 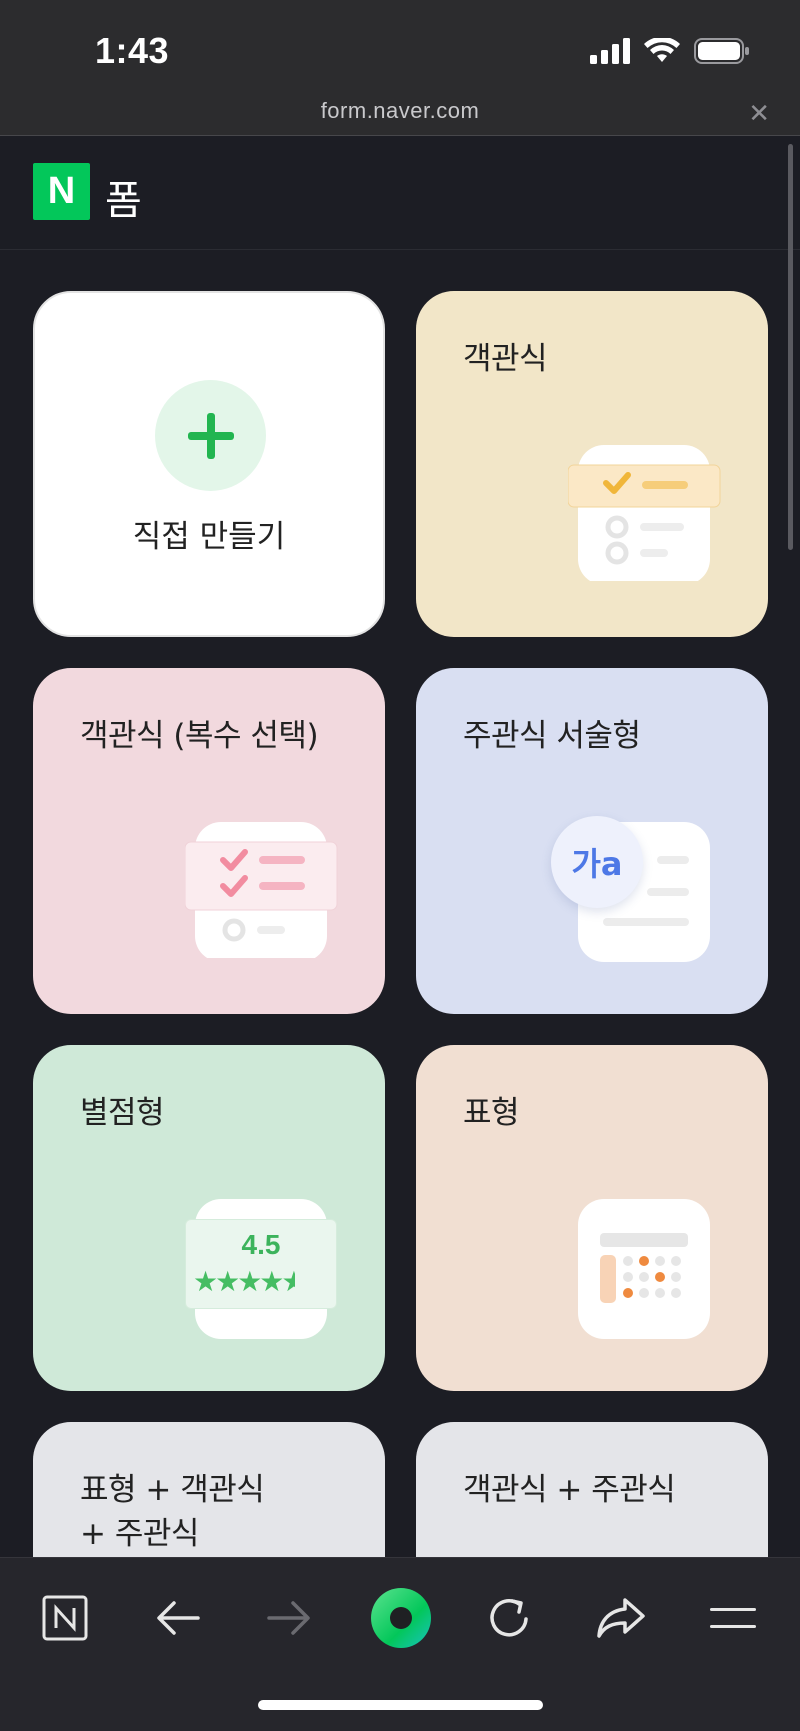 What do you see at coordinates (759, 113) in the screenshot?
I see `close-icon: ✕` at bounding box center [759, 113].